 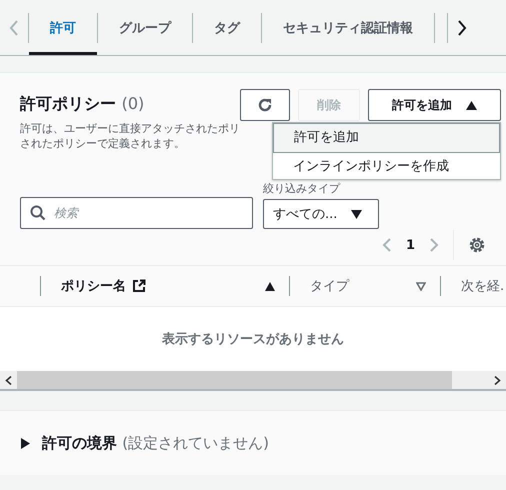 I want to click on tab: タグ, so click(x=227, y=27).